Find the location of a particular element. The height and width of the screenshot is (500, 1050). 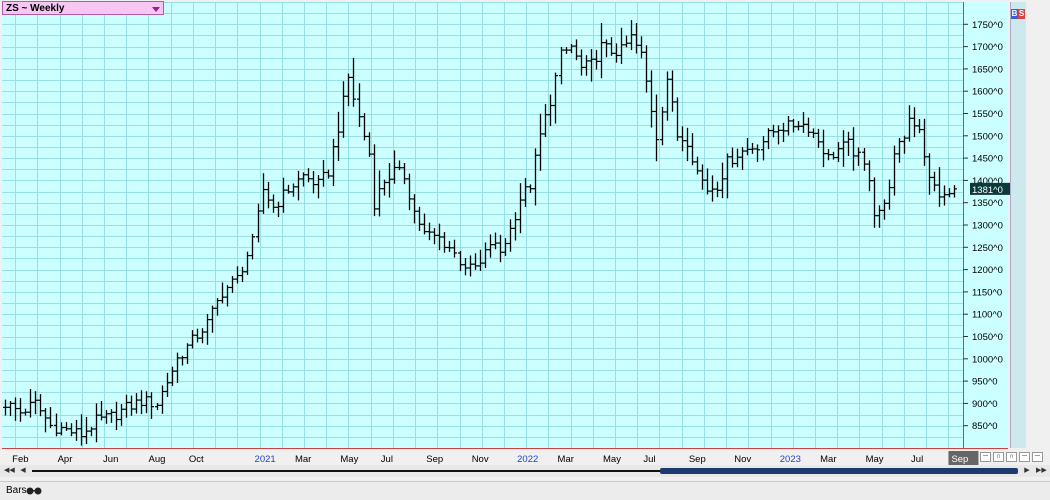

scroll-first-icon: ◀◀ is located at coordinates (9, 471).